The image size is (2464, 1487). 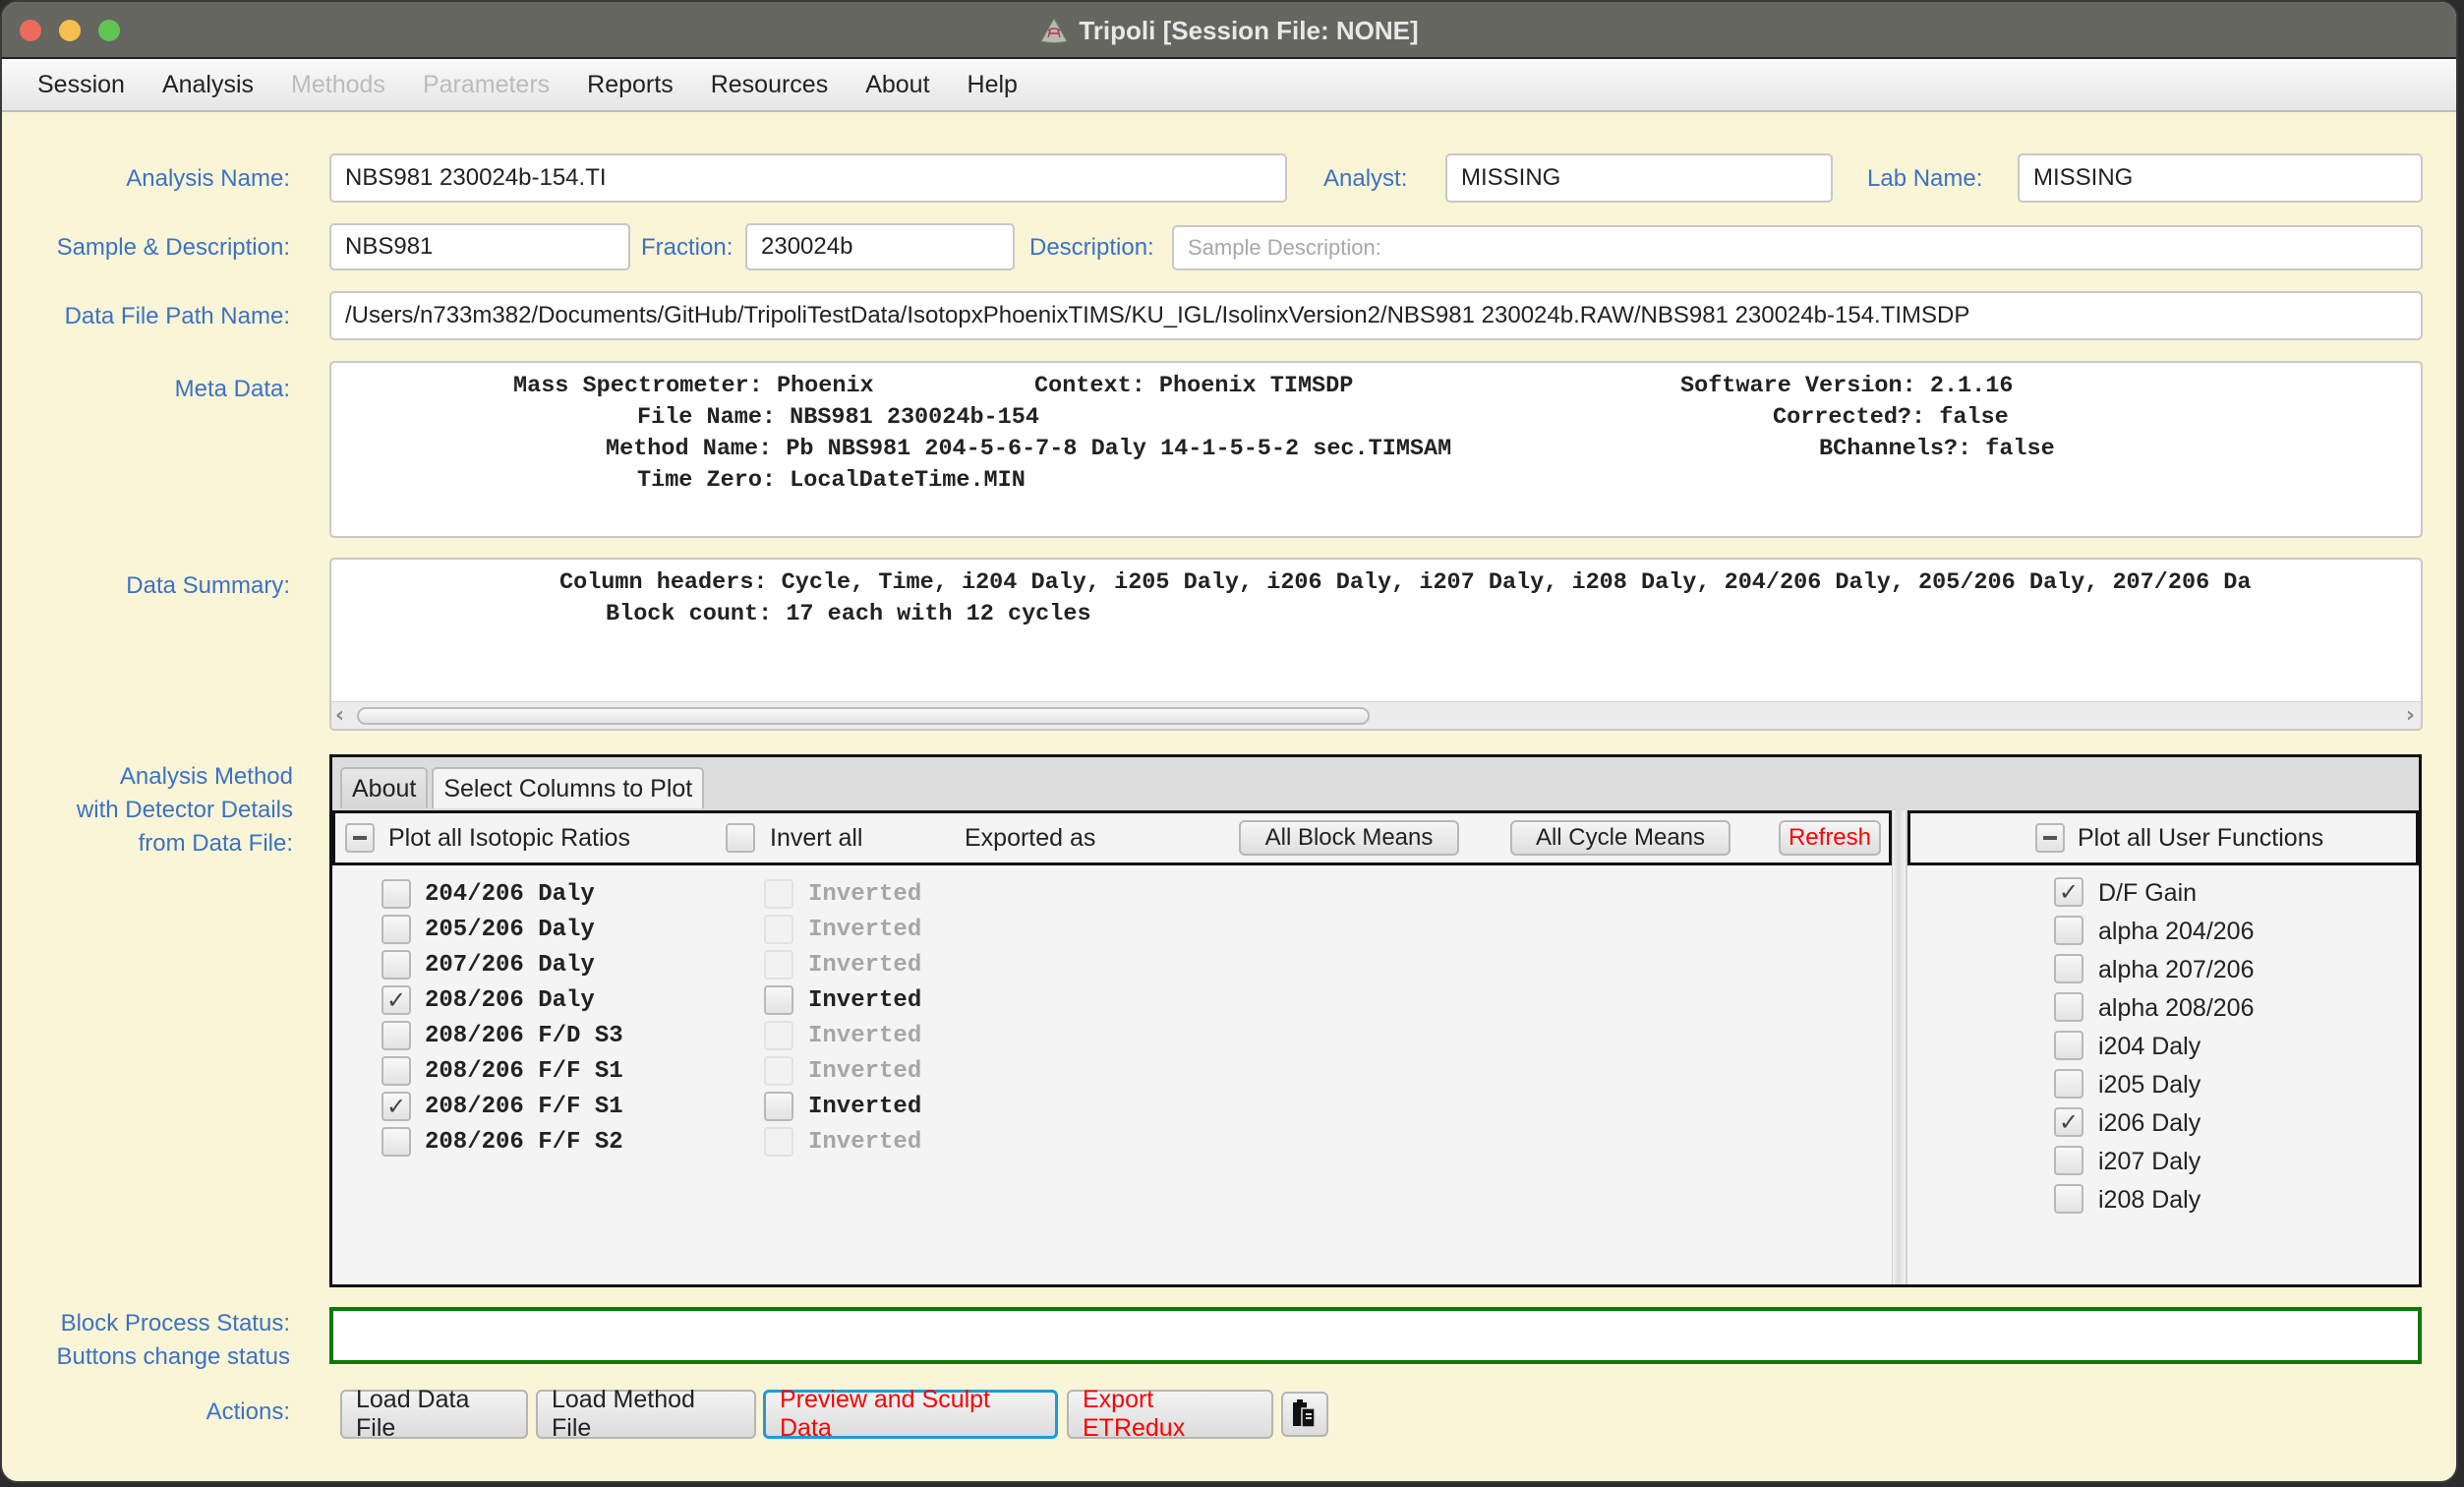 I want to click on scrollbar-thumb, so click(x=863, y=716).